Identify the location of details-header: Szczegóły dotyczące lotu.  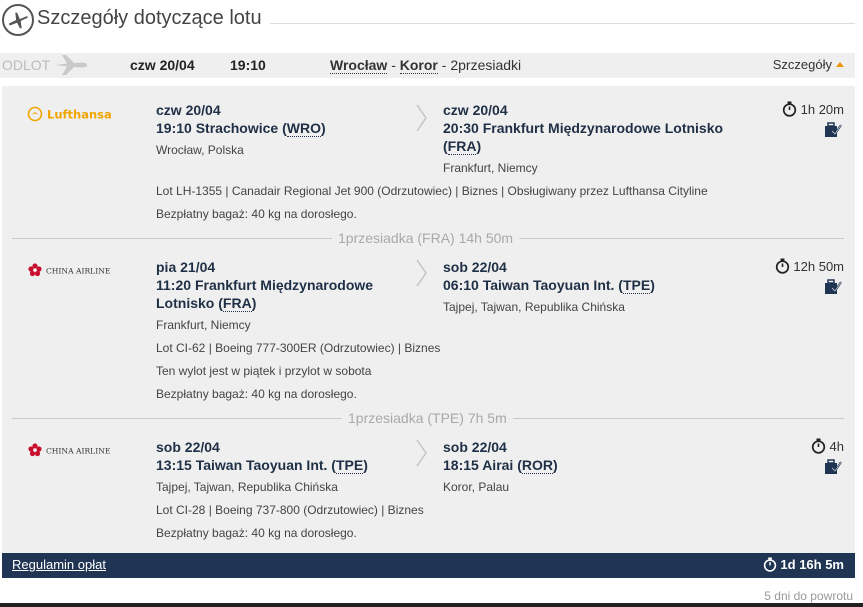
(431, 22).